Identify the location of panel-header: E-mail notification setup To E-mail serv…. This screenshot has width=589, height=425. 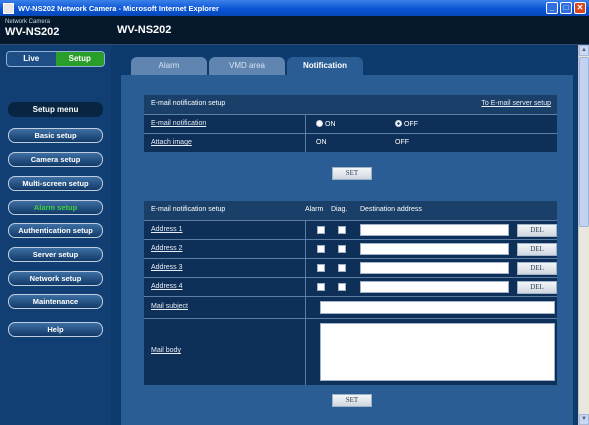
(350, 104).